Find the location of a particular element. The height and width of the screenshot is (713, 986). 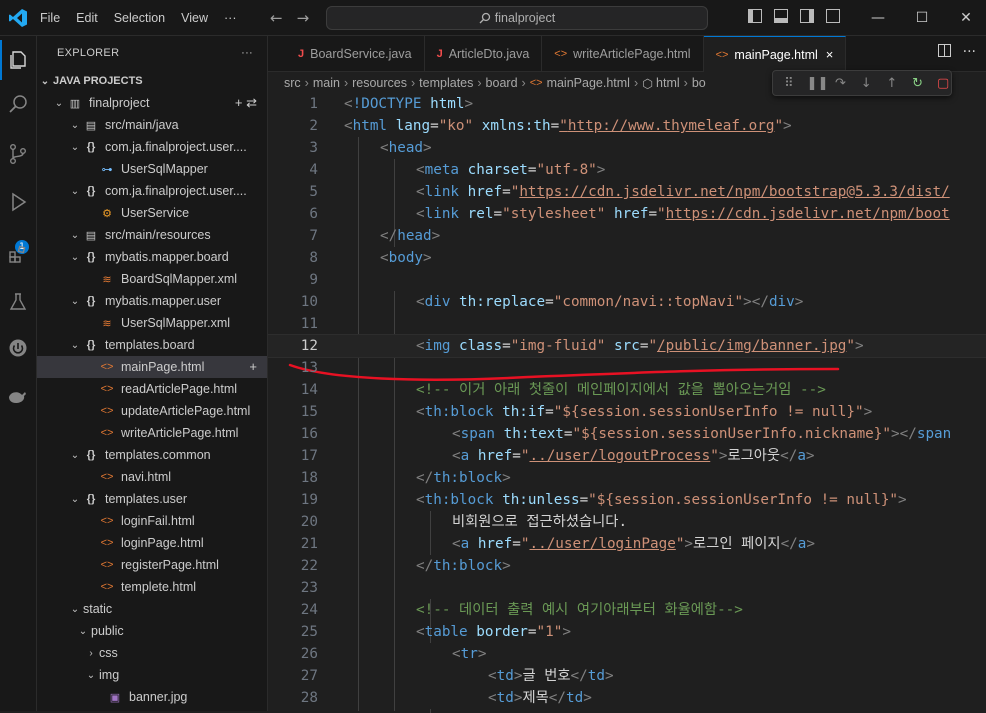

breadcrumb-item: resources is located at coordinates (379, 83).